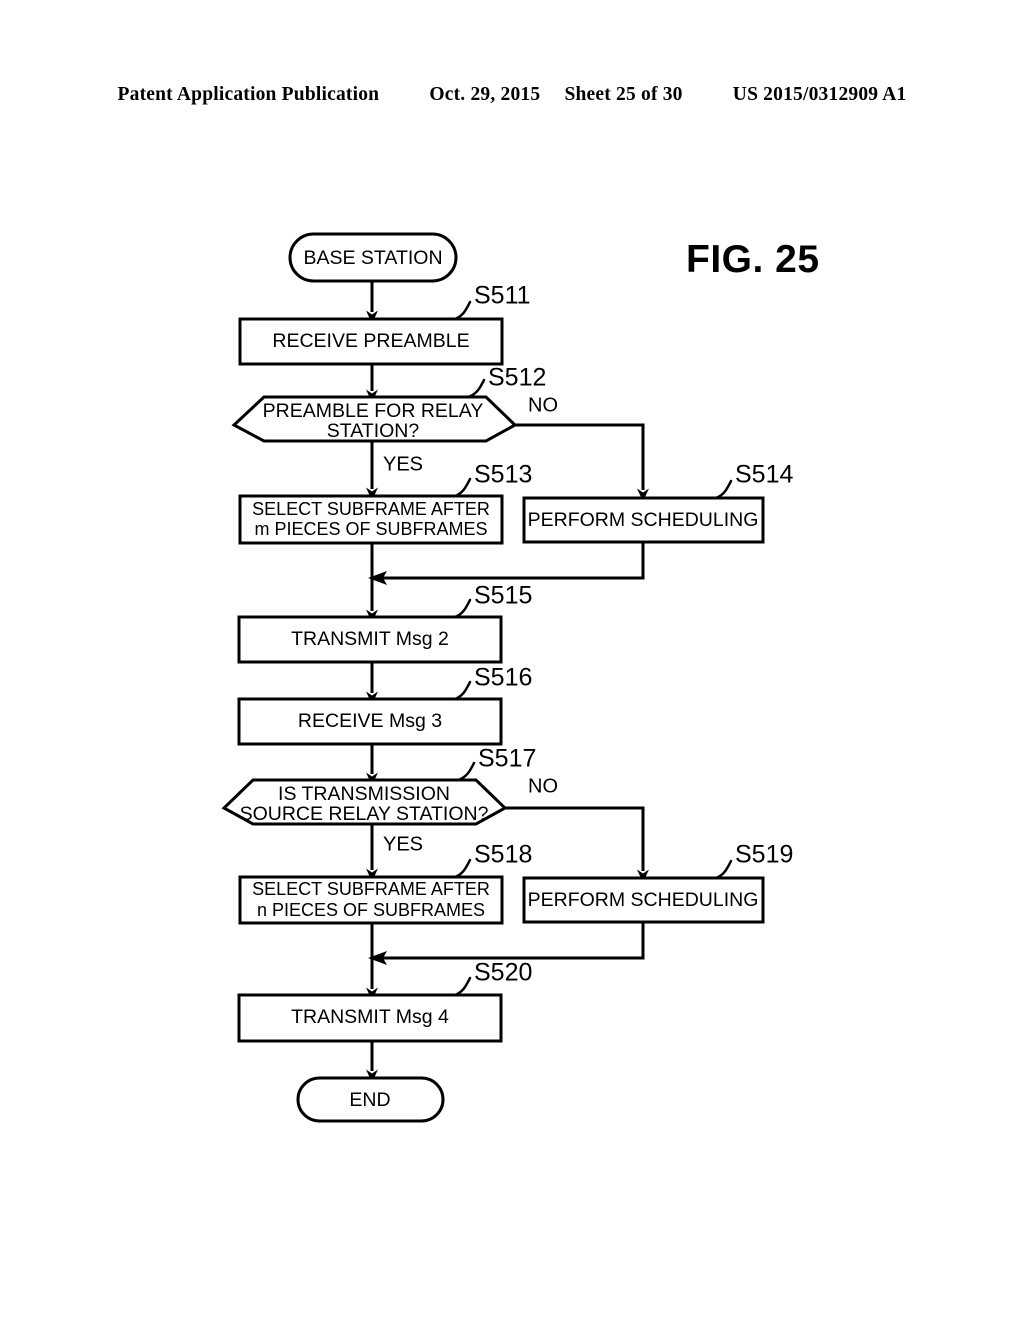 The image size is (1024, 1320). Describe the element at coordinates (462, 868) in the screenshot. I see `leader-line-s518` at that location.